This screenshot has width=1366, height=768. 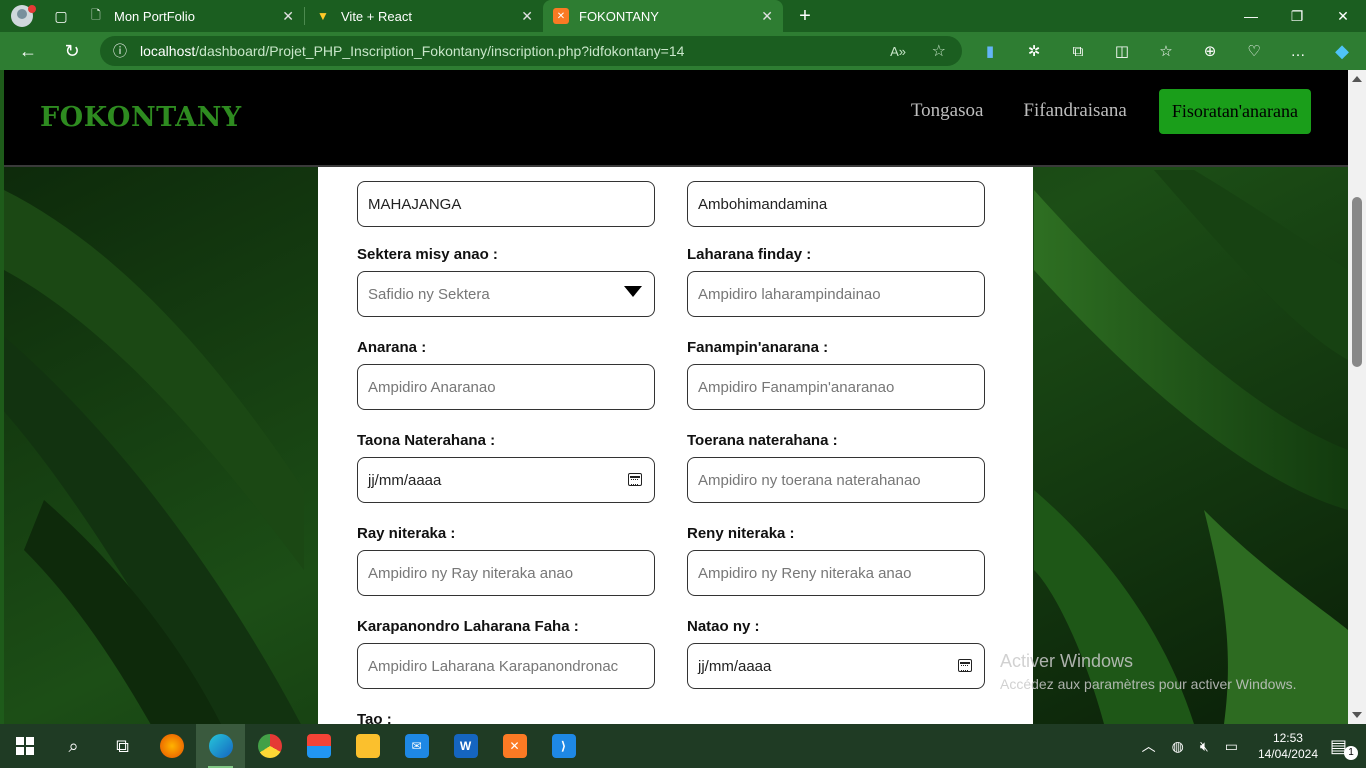 What do you see at coordinates (171, 746) in the screenshot?
I see `firefox-icon` at bounding box center [171, 746].